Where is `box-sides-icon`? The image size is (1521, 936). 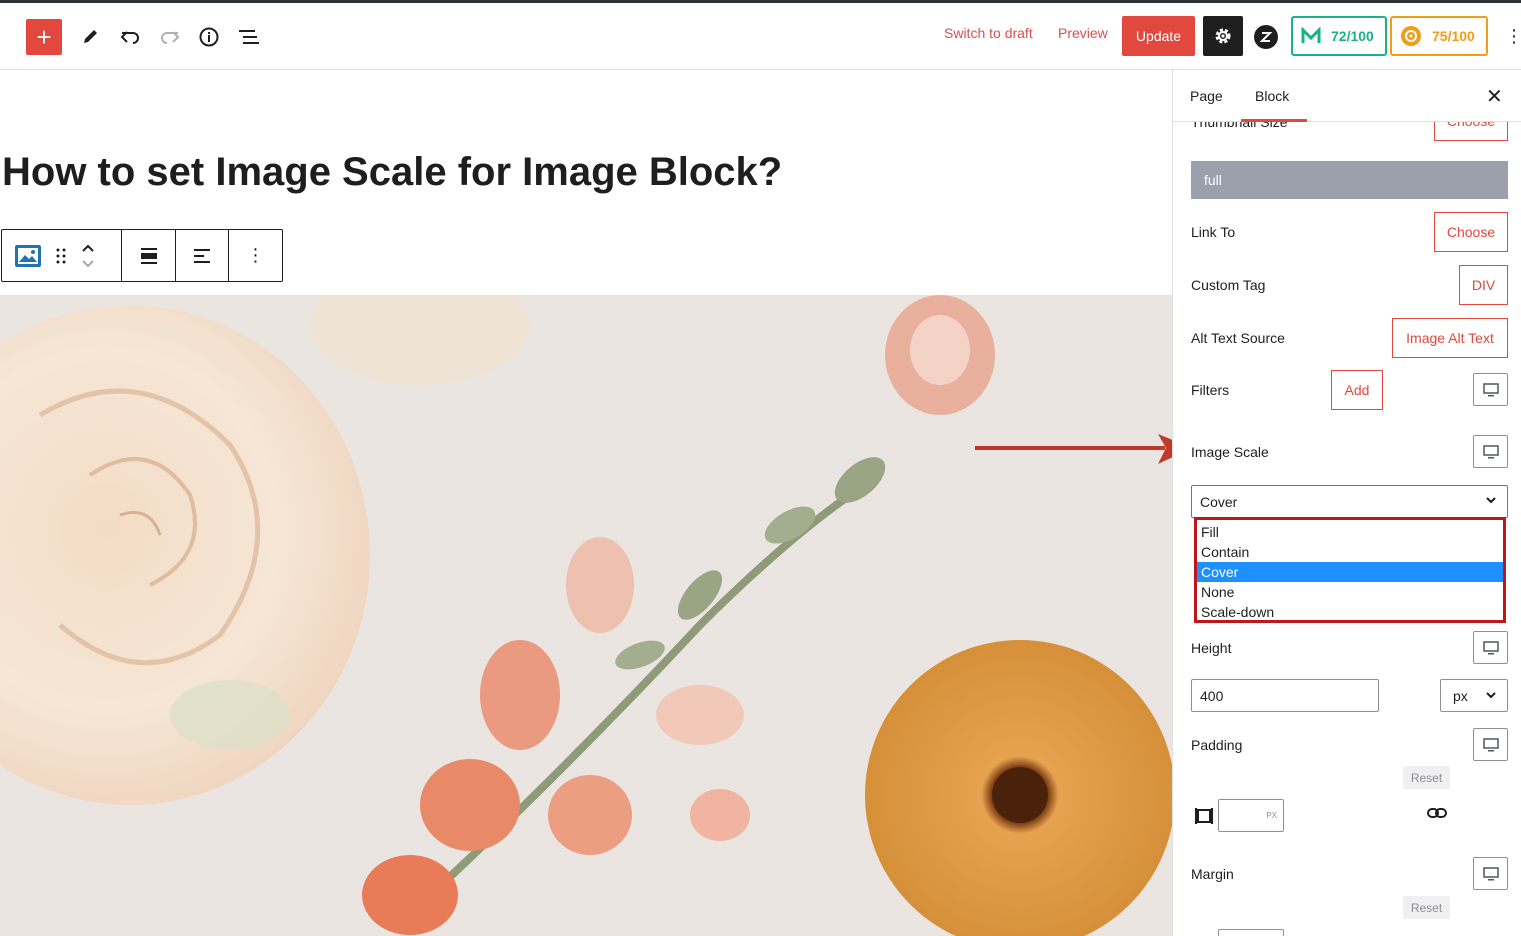
box-sides-icon is located at coordinates (1204, 816).